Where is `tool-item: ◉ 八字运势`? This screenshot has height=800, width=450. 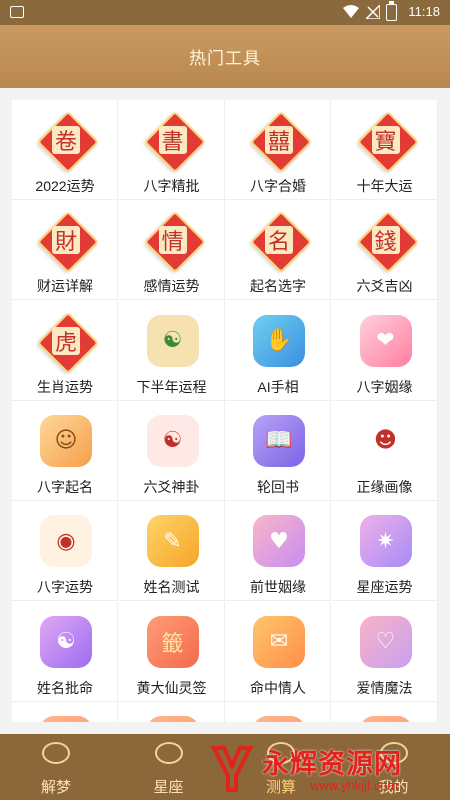
tool-item: ◉ 八字运势 is located at coordinates (65, 551).